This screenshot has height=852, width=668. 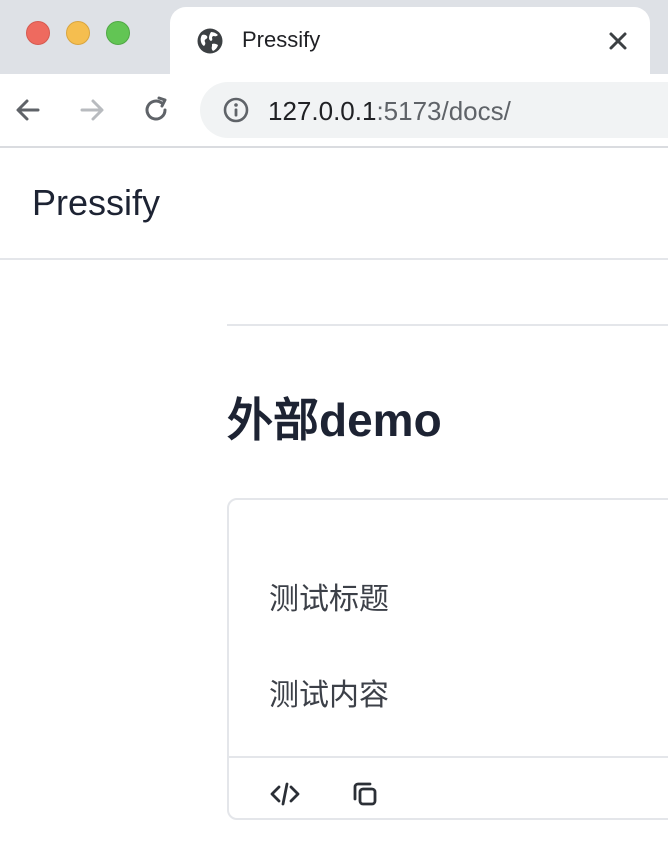 I want to click on browser-toolbar: 127.0.0.1:5173/docs/, so click(x=334, y=111).